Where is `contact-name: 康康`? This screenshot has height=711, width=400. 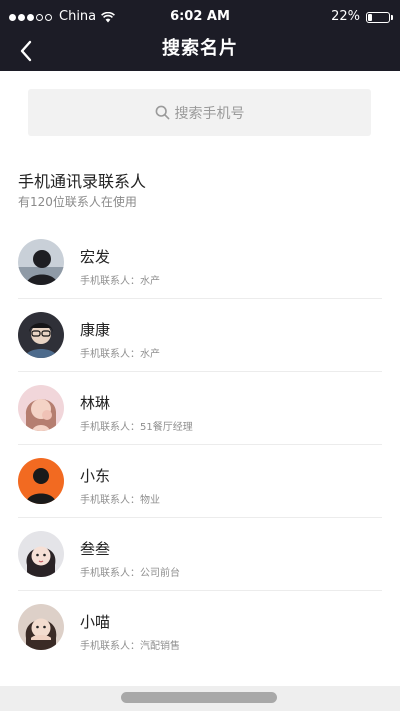
contact-name: 康康 is located at coordinates (95, 330).